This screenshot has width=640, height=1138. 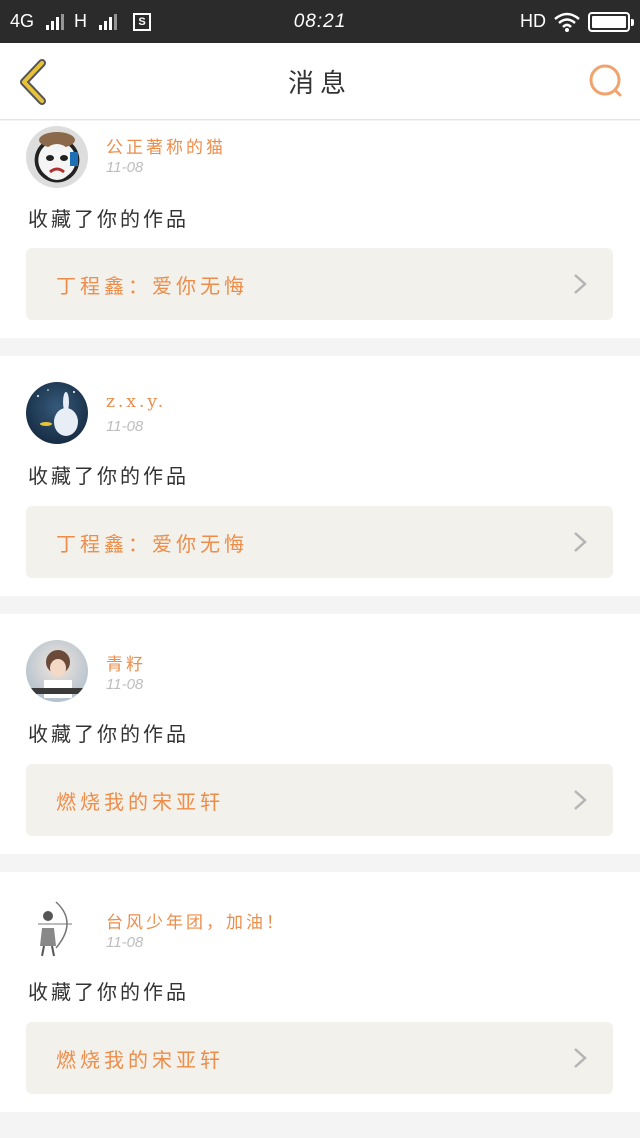 I want to click on page-title: 消息, so click(x=319, y=83).